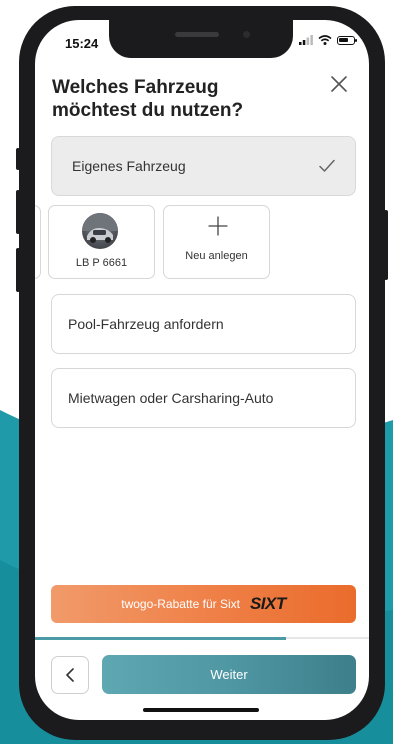 This screenshot has width=393, height=744. I want to click on option-pool-vehicle-label: Pool-Fahrzeug anfordern, so click(146, 324).